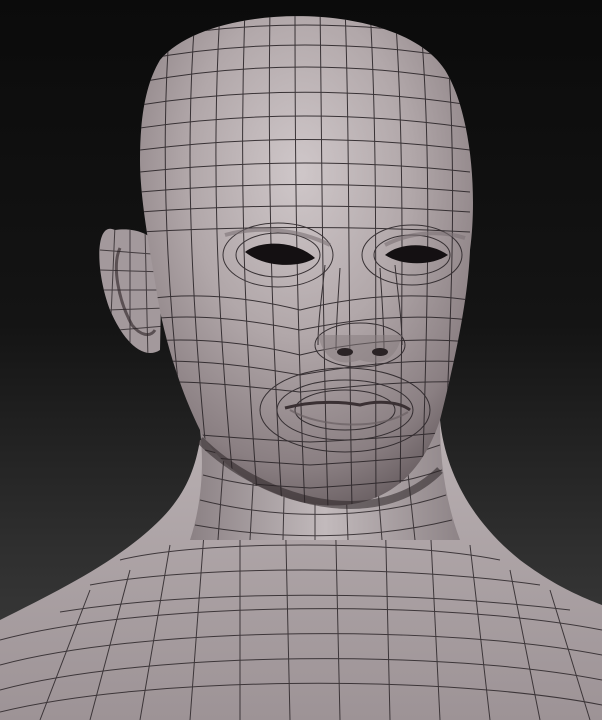  Describe the element at coordinates (345, 352) in the screenshot. I see `left-nostril` at that location.